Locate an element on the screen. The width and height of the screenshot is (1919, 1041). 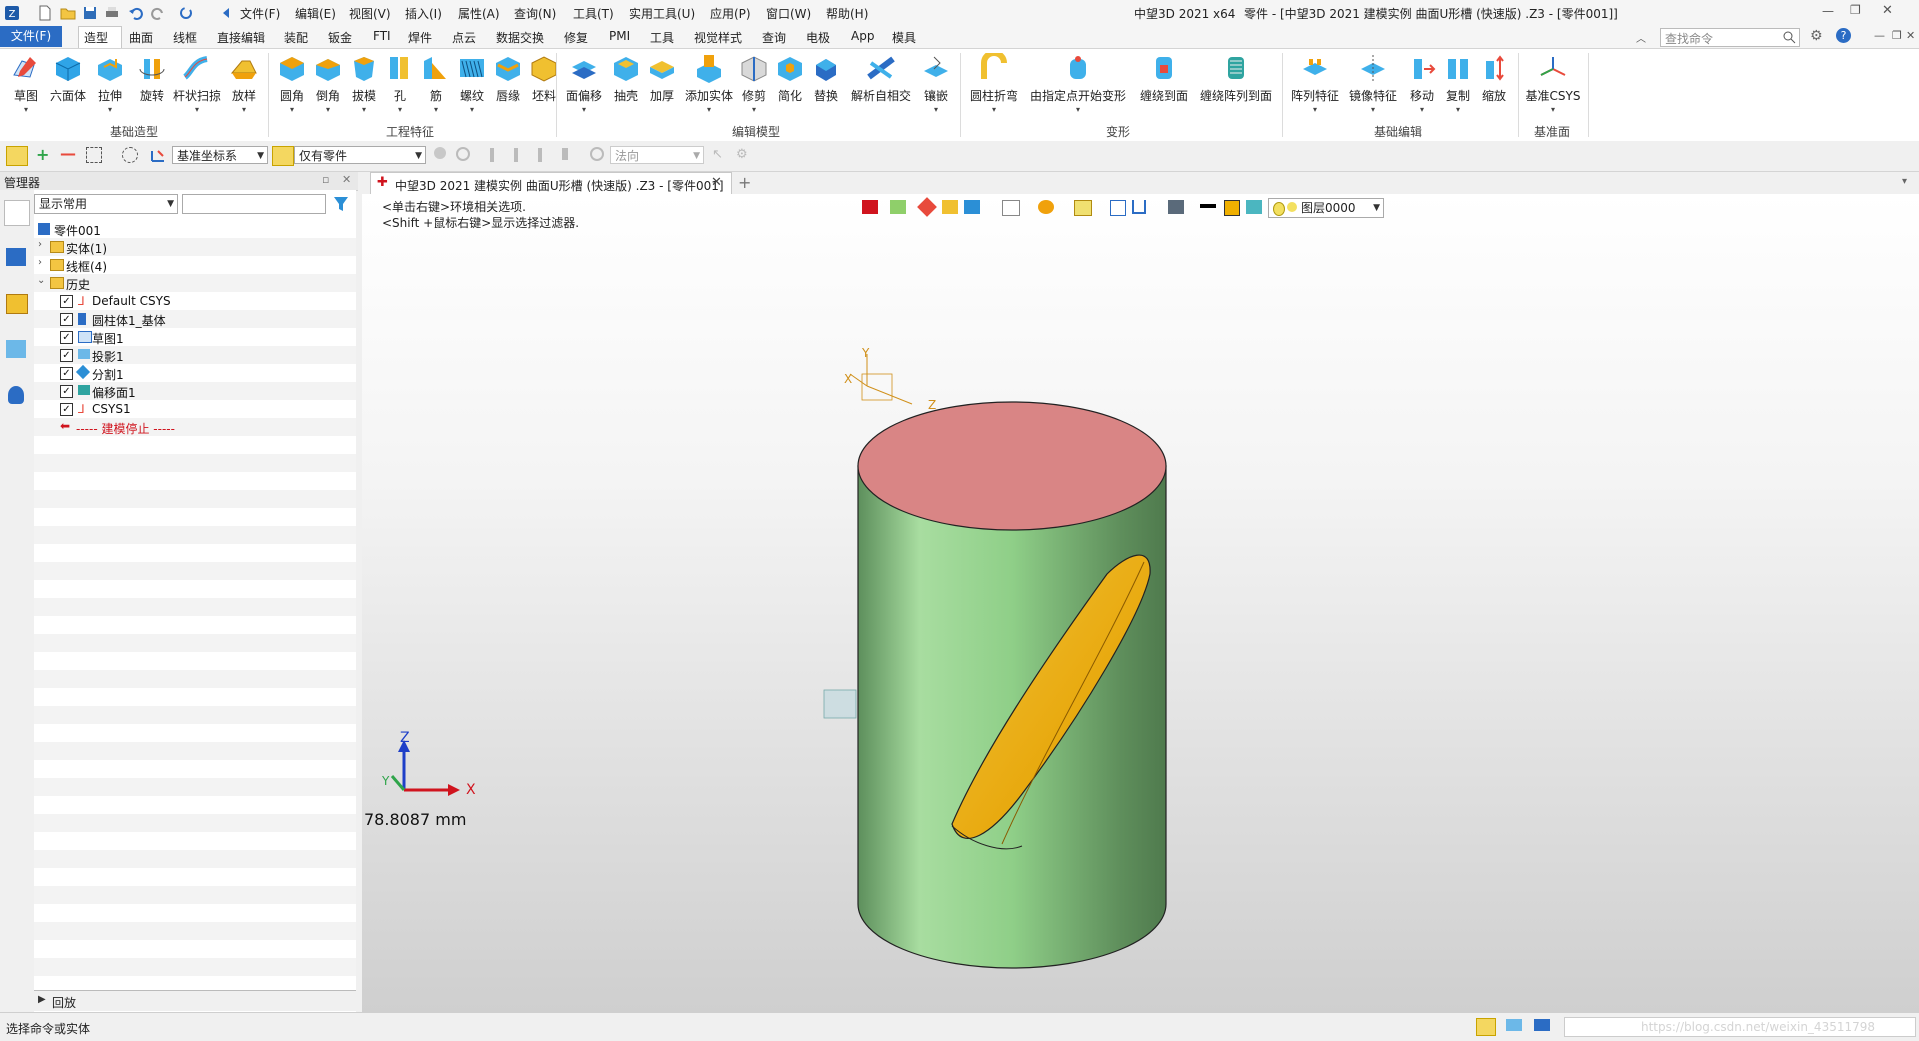
tab-mold: 模具 is located at coordinates (904, 37).